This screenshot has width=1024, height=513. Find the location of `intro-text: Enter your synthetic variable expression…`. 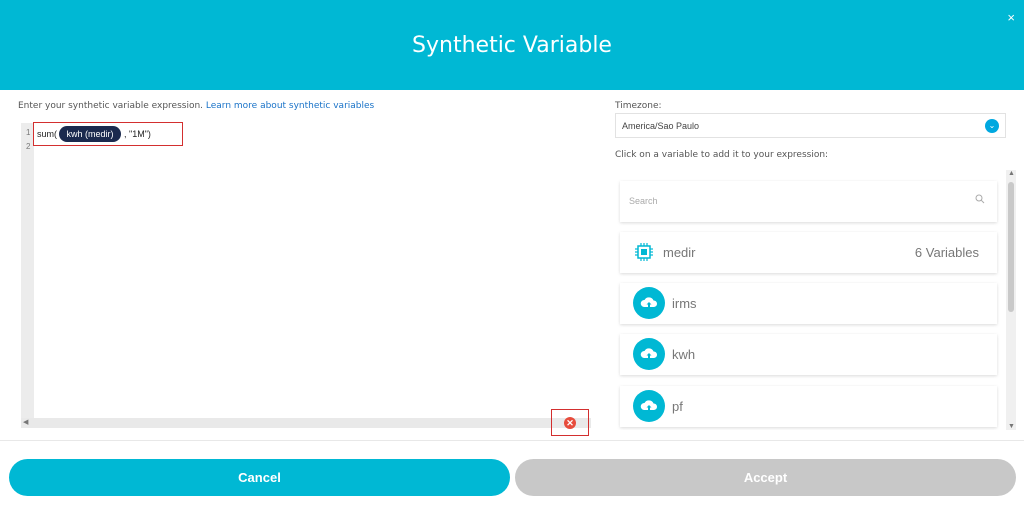

intro-text: Enter your synthetic variable expression… is located at coordinates (196, 106).